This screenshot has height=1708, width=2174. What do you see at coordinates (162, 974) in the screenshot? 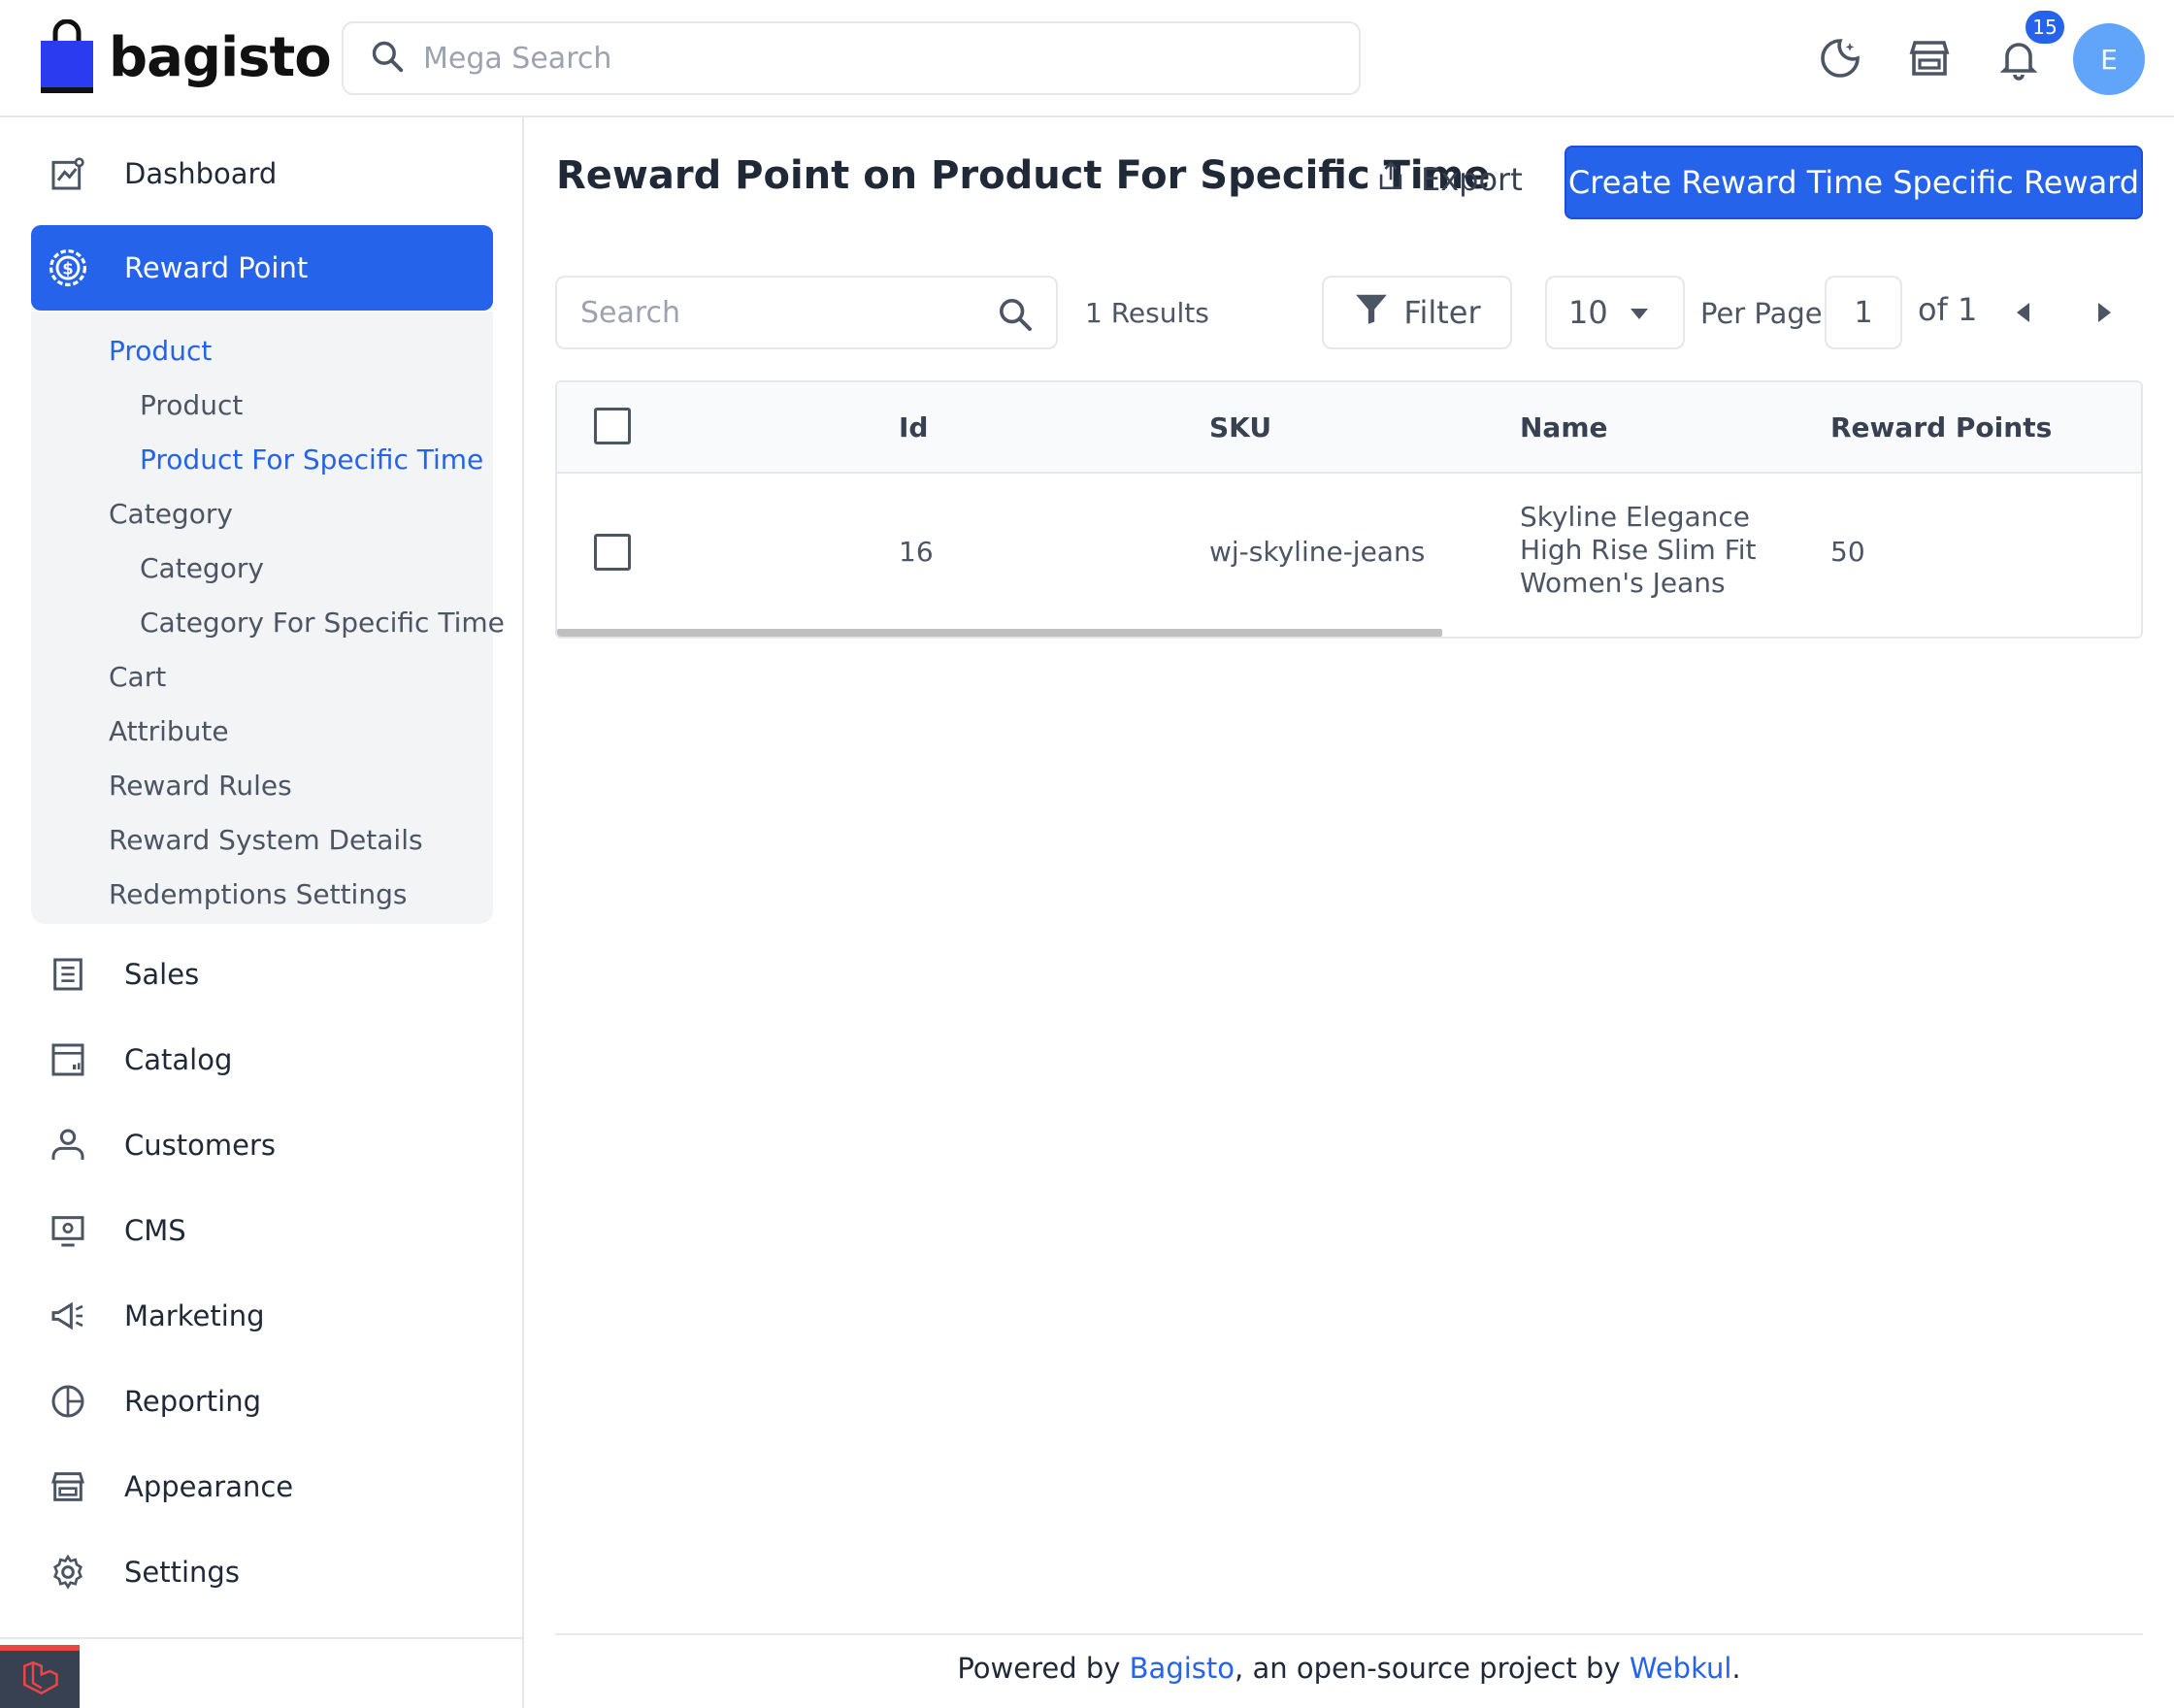
I see `sidebar-item-label: Sales` at bounding box center [162, 974].